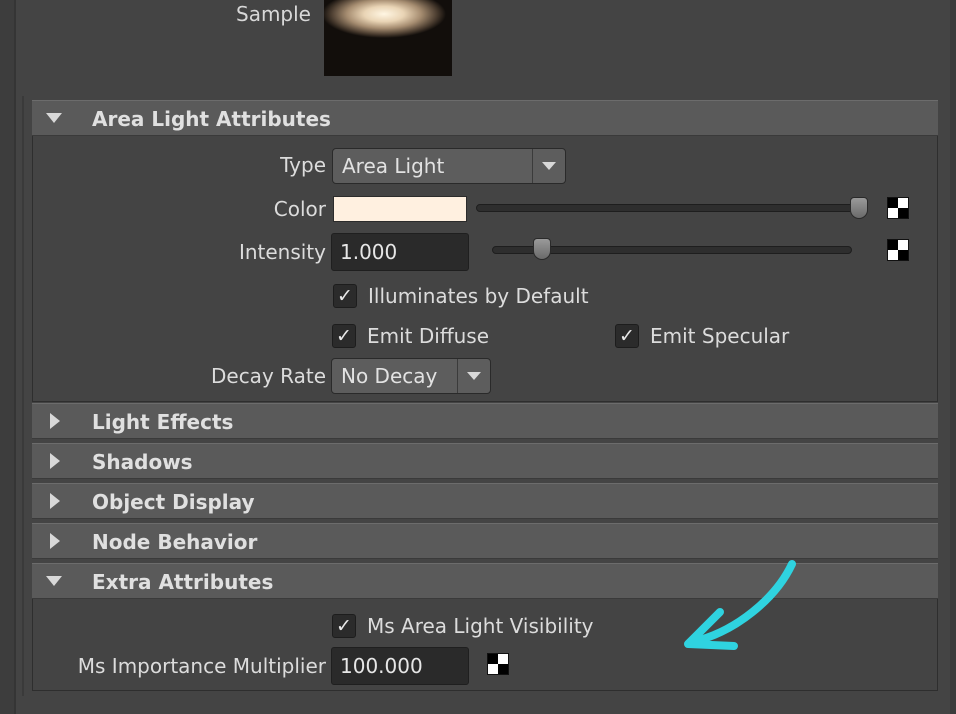 This screenshot has height=714, width=956. I want to click on illuminates-by-default-checkbox: ✓, so click(345, 296).